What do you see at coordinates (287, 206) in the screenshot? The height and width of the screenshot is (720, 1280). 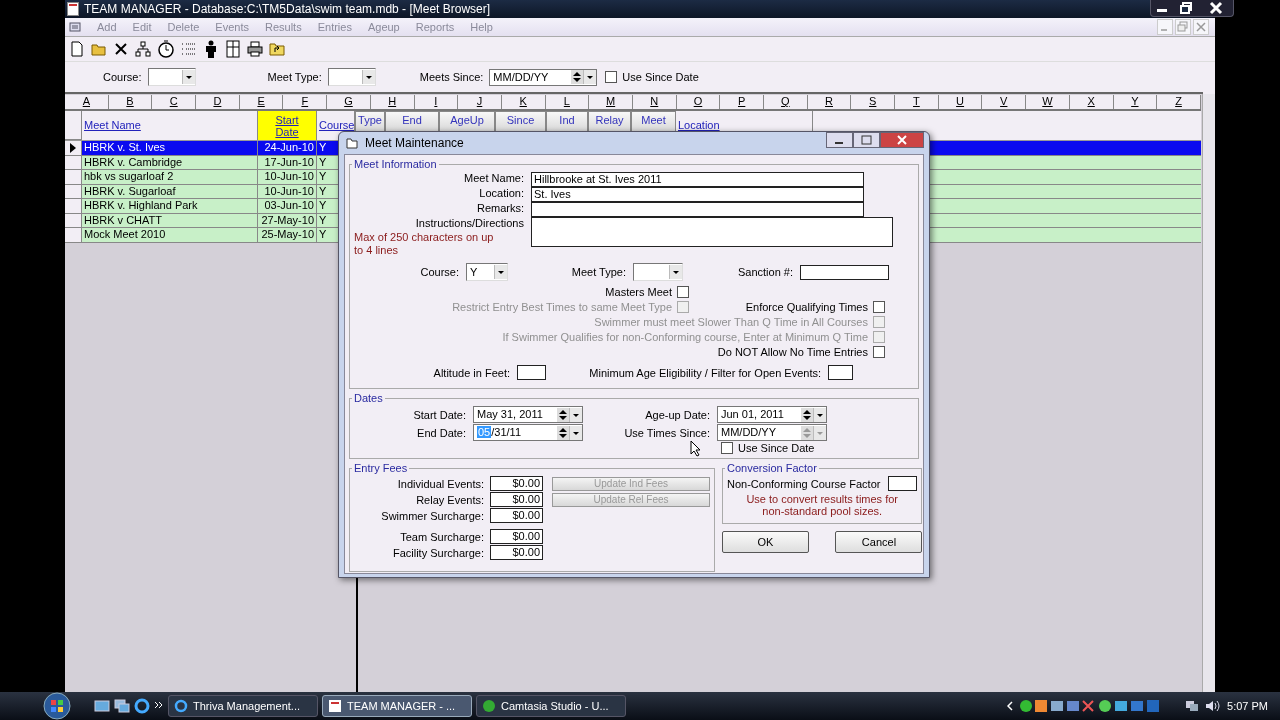 I see `table-cell: 03-Jun-10` at bounding box center [287, 206].